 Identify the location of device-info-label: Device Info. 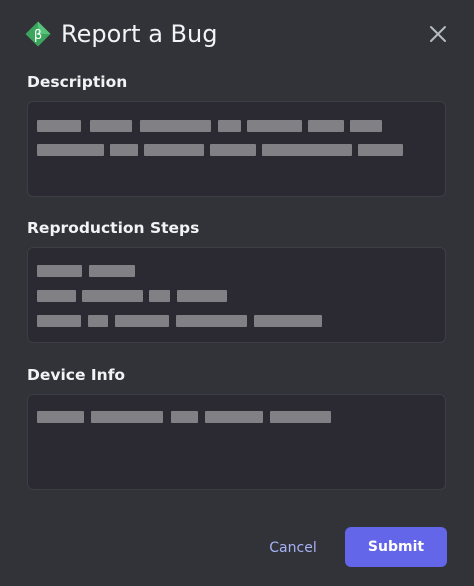
(76, 375).